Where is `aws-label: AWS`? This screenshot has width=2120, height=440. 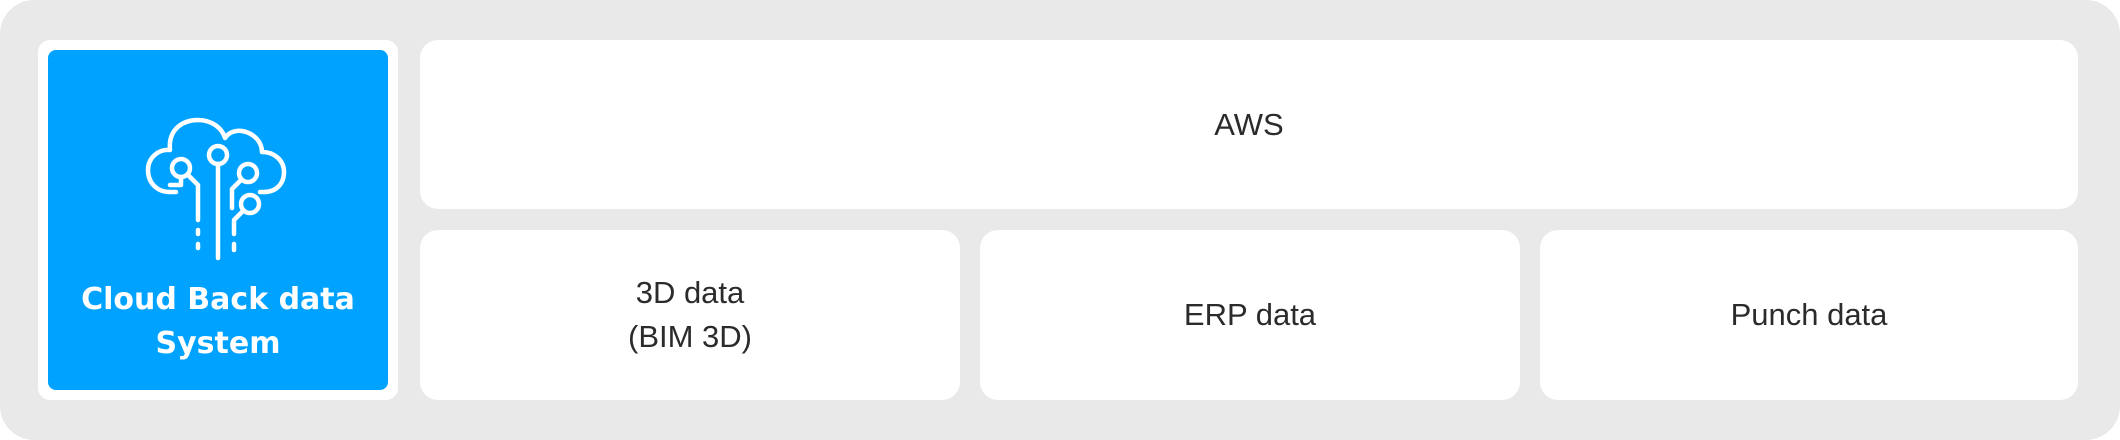 aws-label: AWS is located at coordinates (1249, 124).